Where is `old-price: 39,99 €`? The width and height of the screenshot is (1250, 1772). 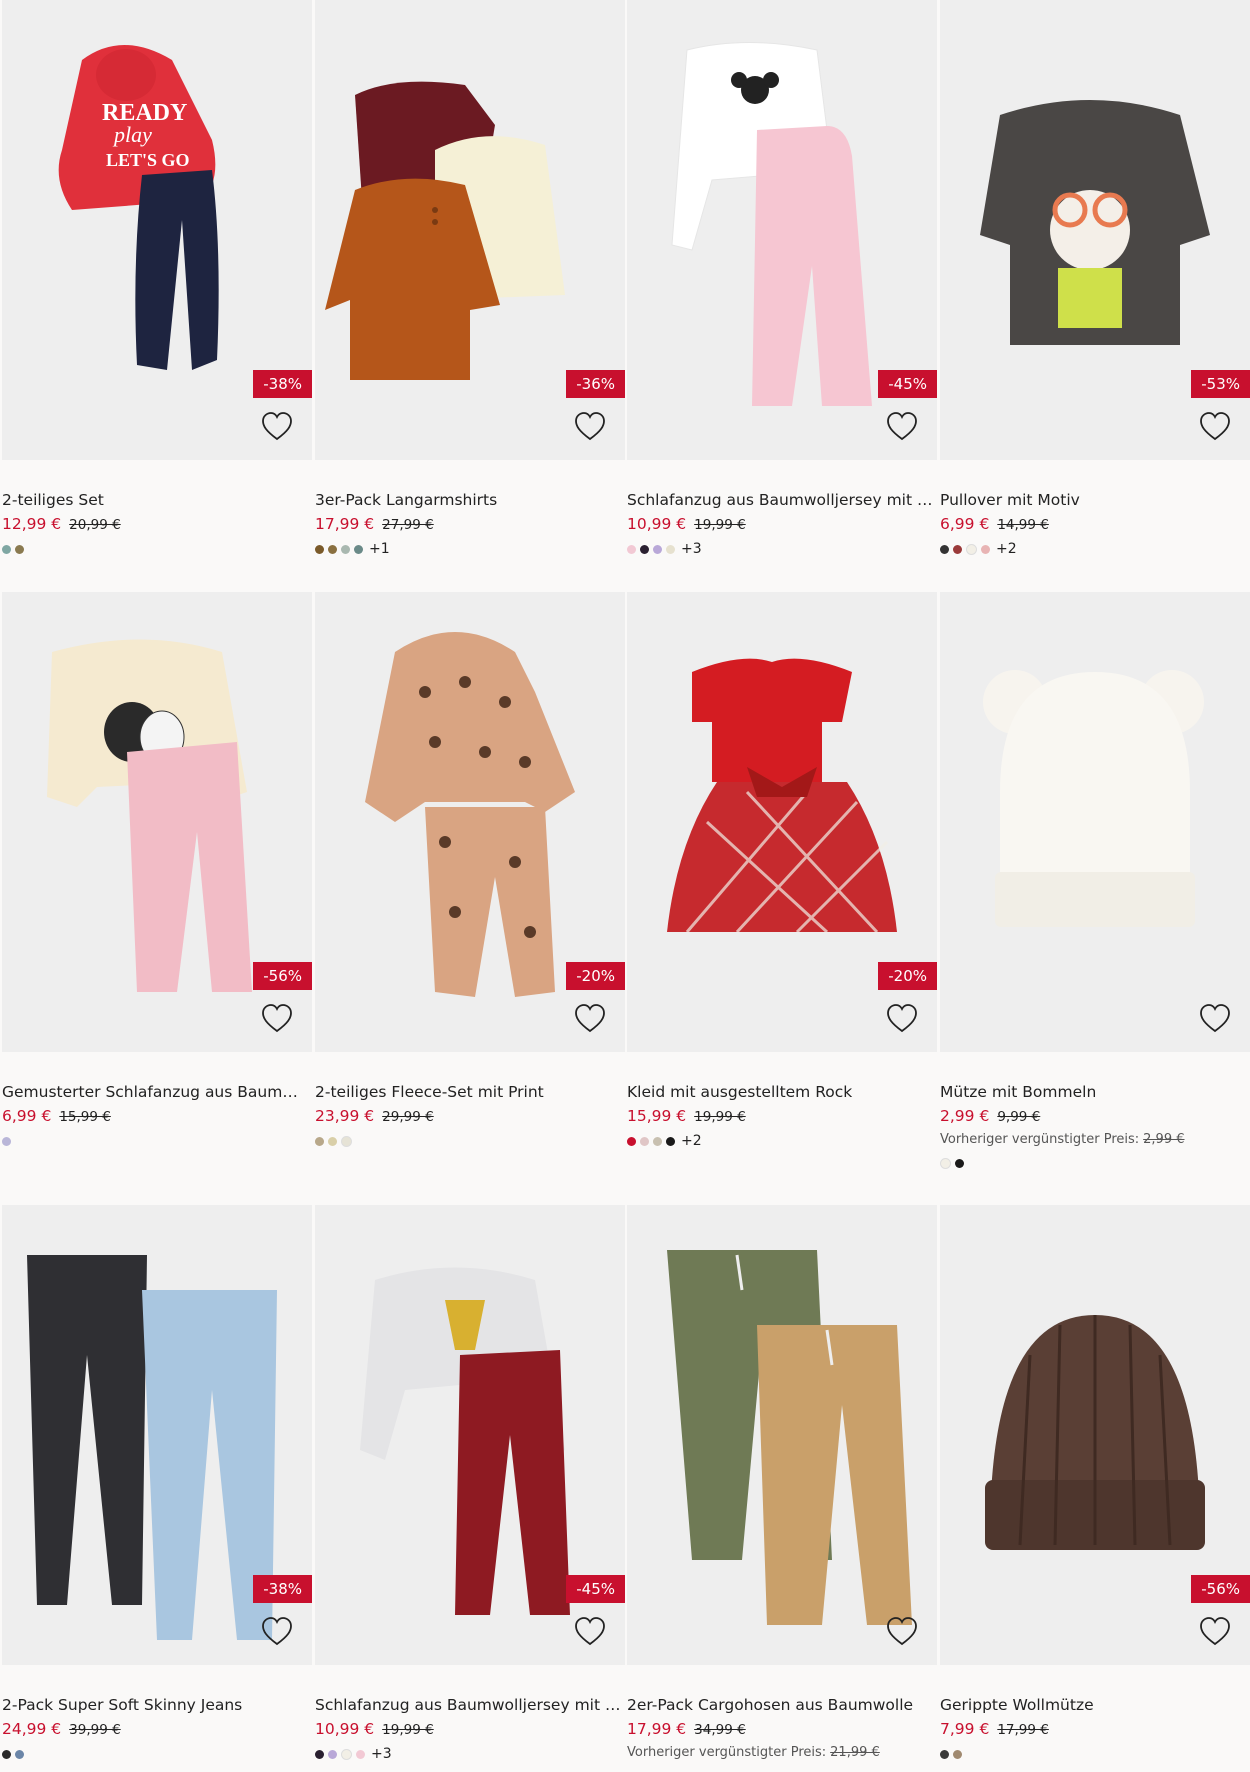
old-price: 39,99 € is located at coordinates (95, 1730).